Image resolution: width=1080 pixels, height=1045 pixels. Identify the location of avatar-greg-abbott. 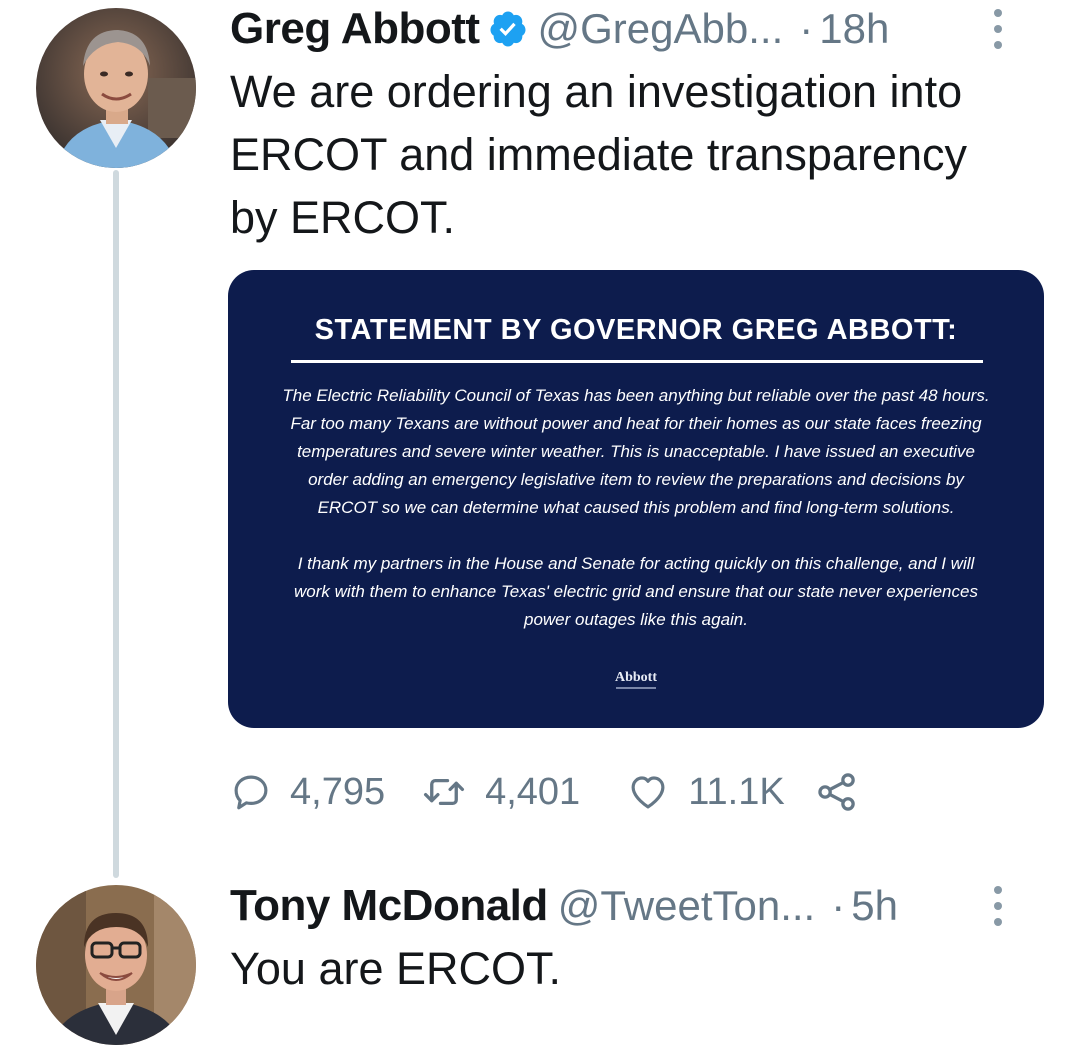
(116, 88).